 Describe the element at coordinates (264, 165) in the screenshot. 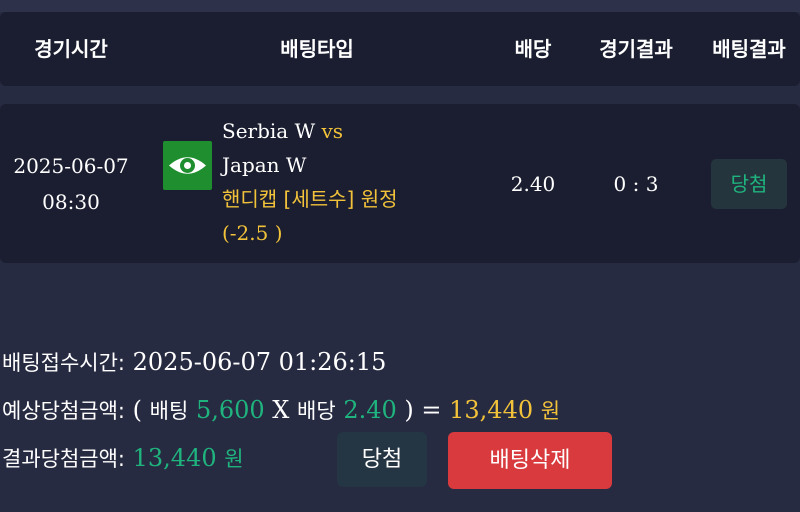

I see `away-team: Japan W` at that location.